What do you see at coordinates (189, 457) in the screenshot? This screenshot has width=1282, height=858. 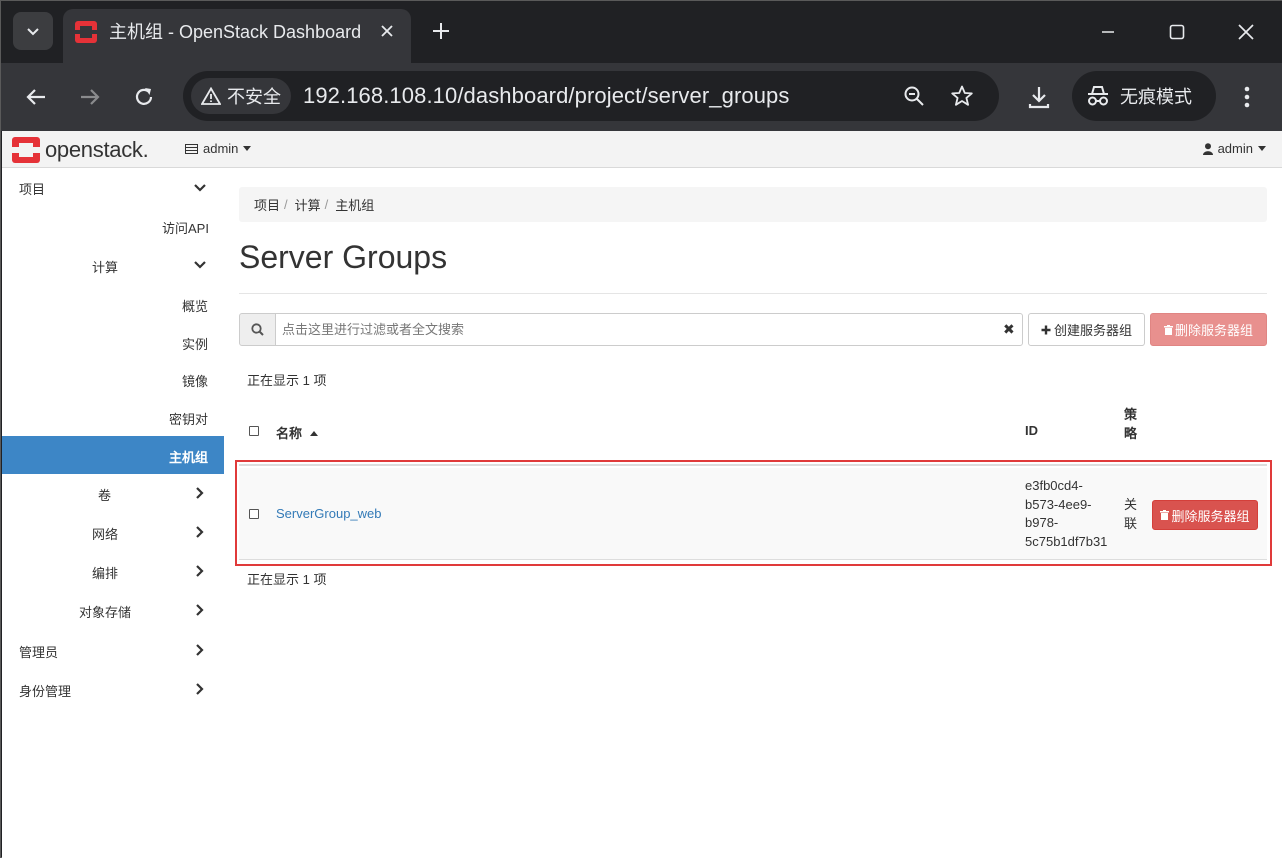 I see `sidebar-item-label: 主机组` at bounding box center [189, 457].